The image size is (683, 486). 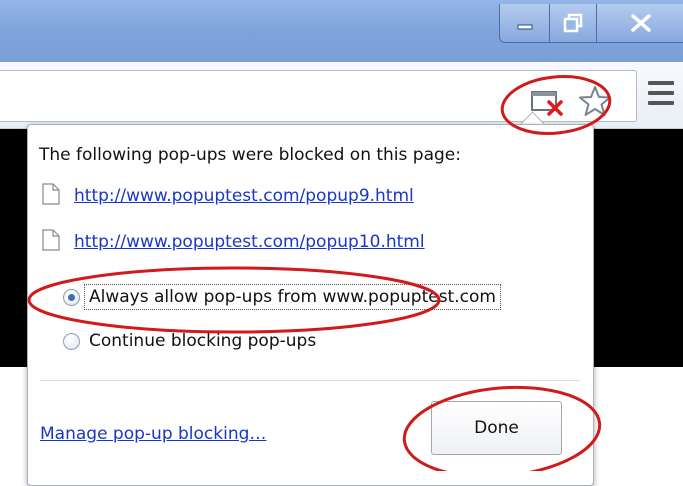 I want to click on blocked-popup-item: http://www.popuptest.com/popup10.html, so click(x=233, y=242).